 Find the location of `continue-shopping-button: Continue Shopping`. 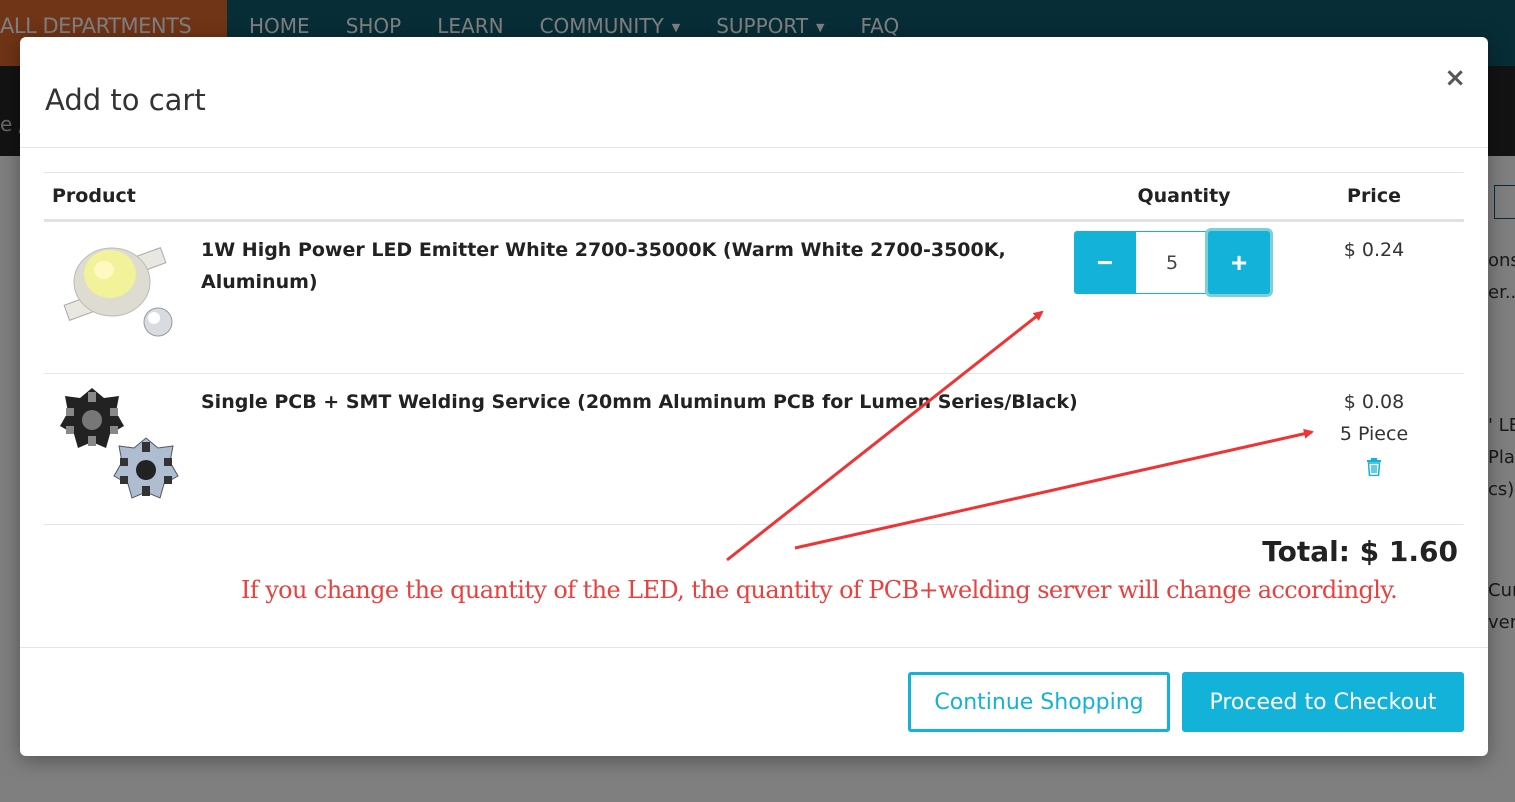

continue-shopping-button: Continue Shopping is located at coordinates (1039, 702).